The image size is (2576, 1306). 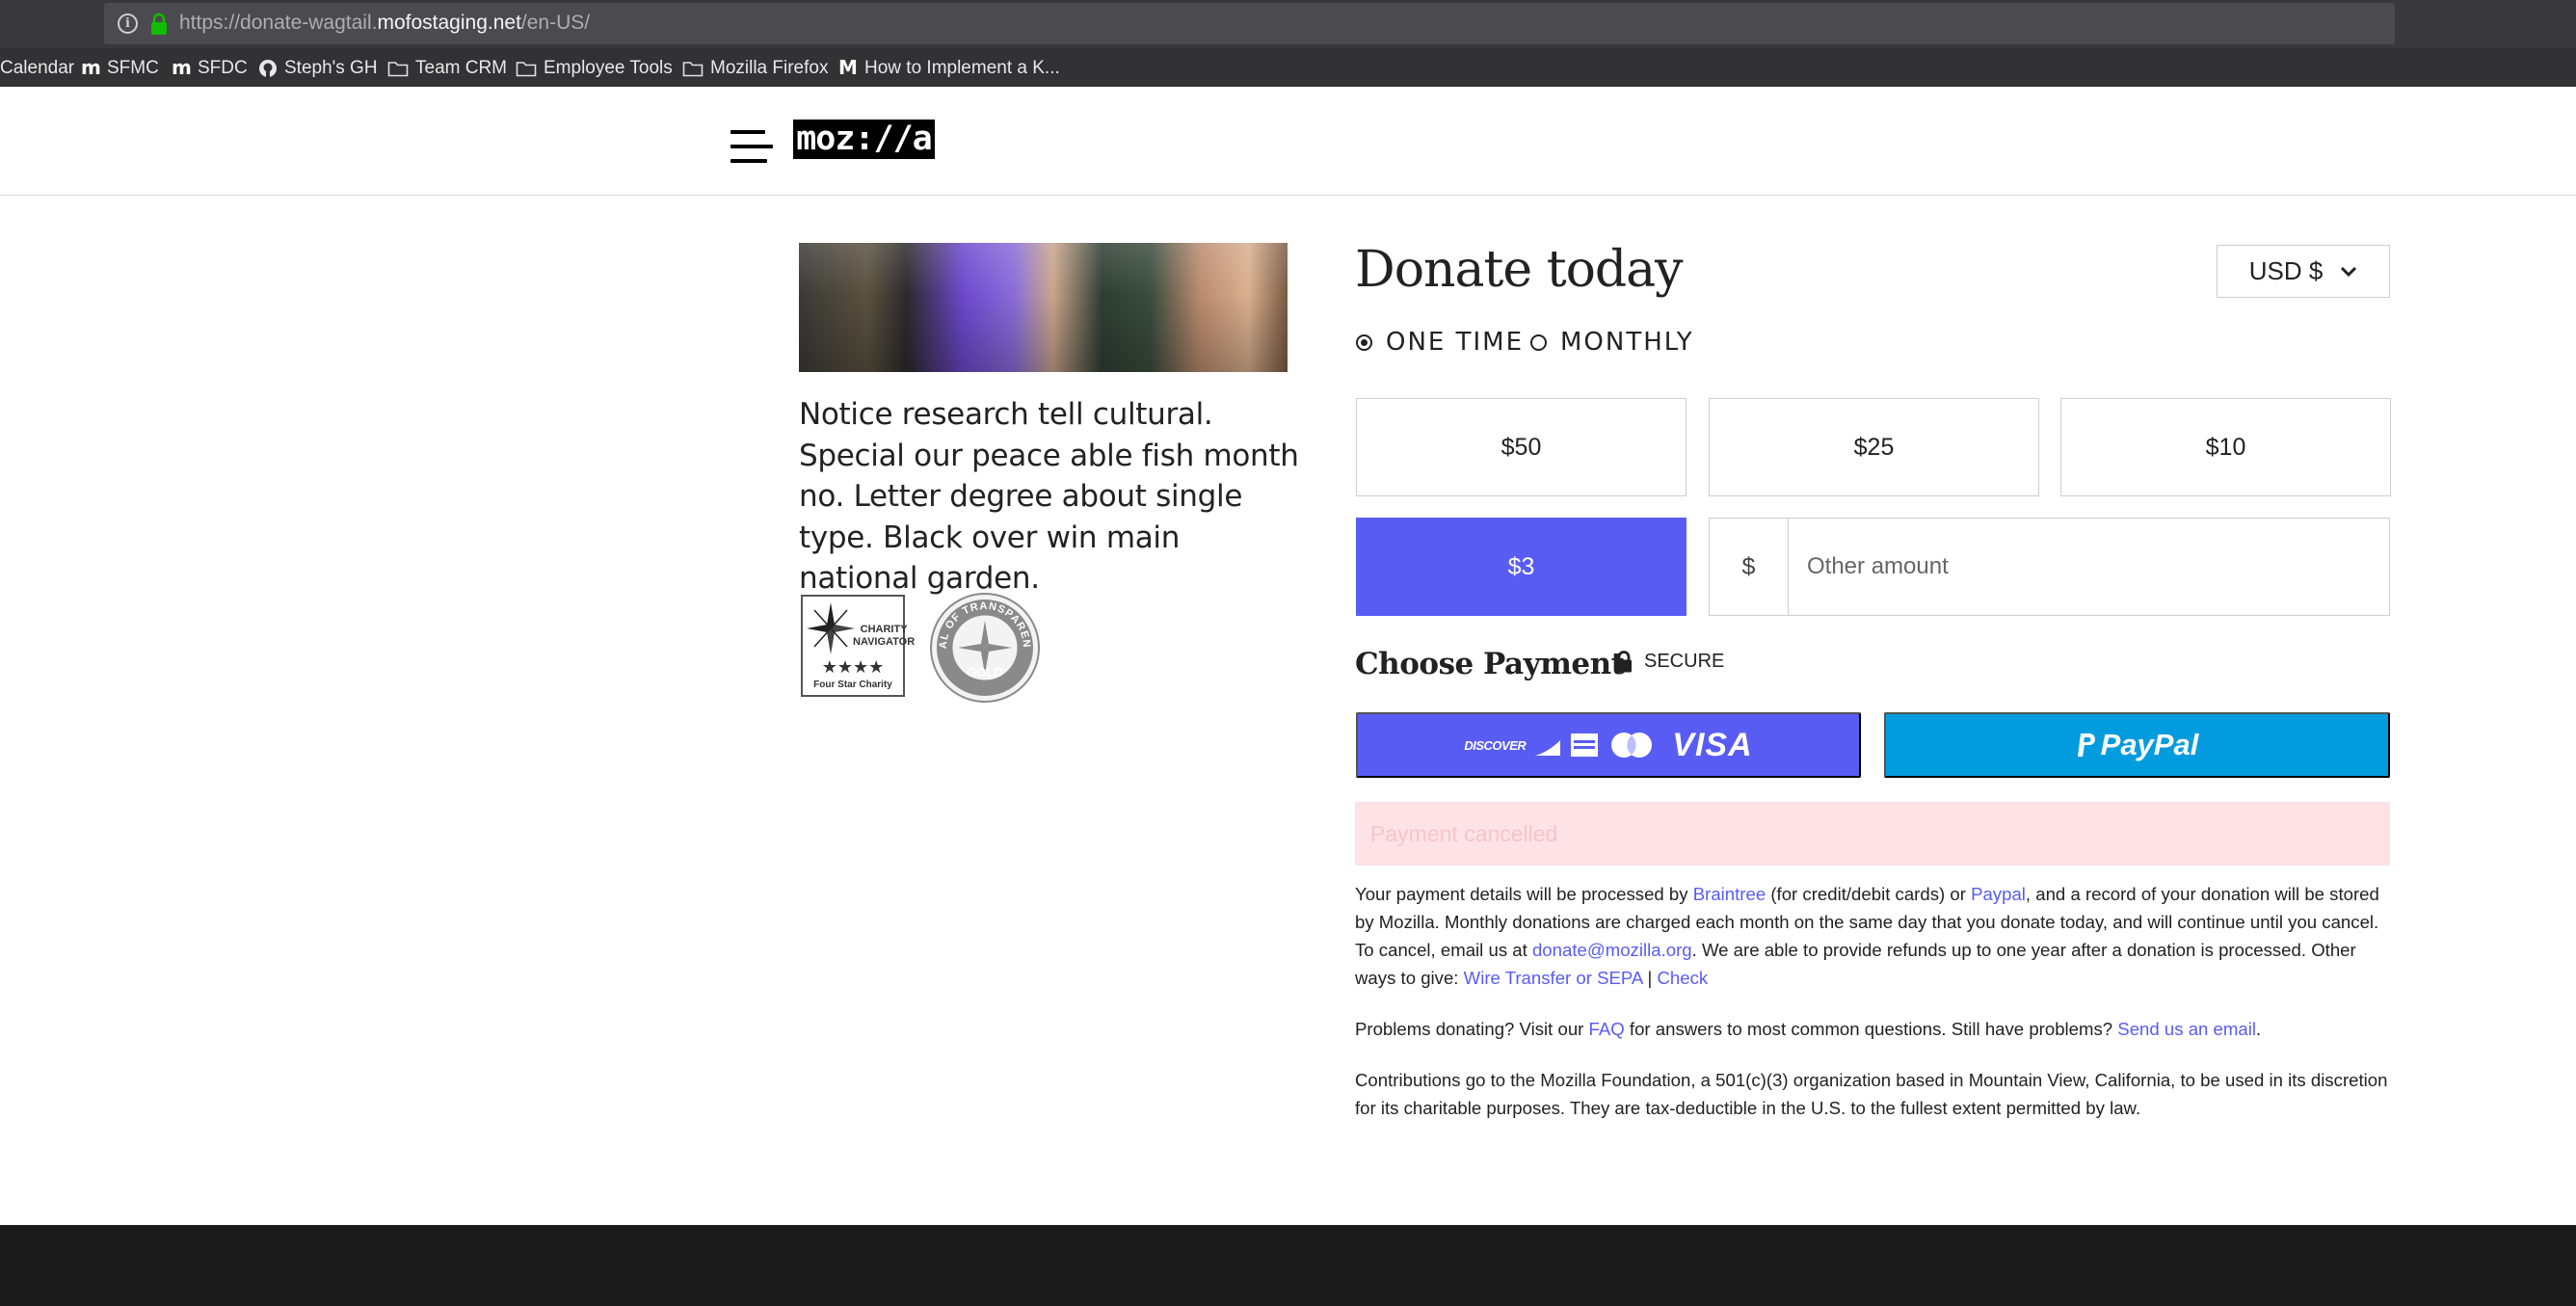 What do you see at coordinates (1521, 447) in the screenshot?
I see `amount-button-50: $50` at bounding box center [1521, 447].